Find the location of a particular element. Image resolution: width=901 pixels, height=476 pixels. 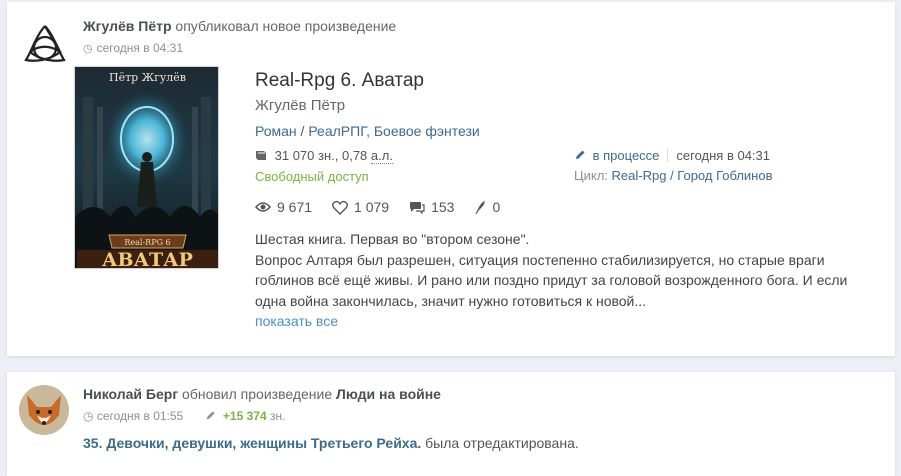

views-stat: 9 671 is located at coordinates (283, 207).